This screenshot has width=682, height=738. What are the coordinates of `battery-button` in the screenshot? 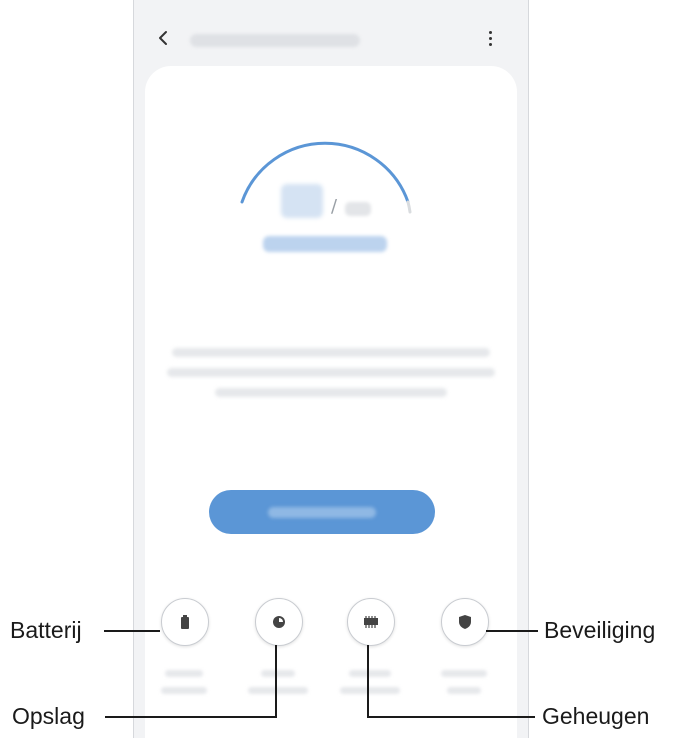 It's located at (185, 622).